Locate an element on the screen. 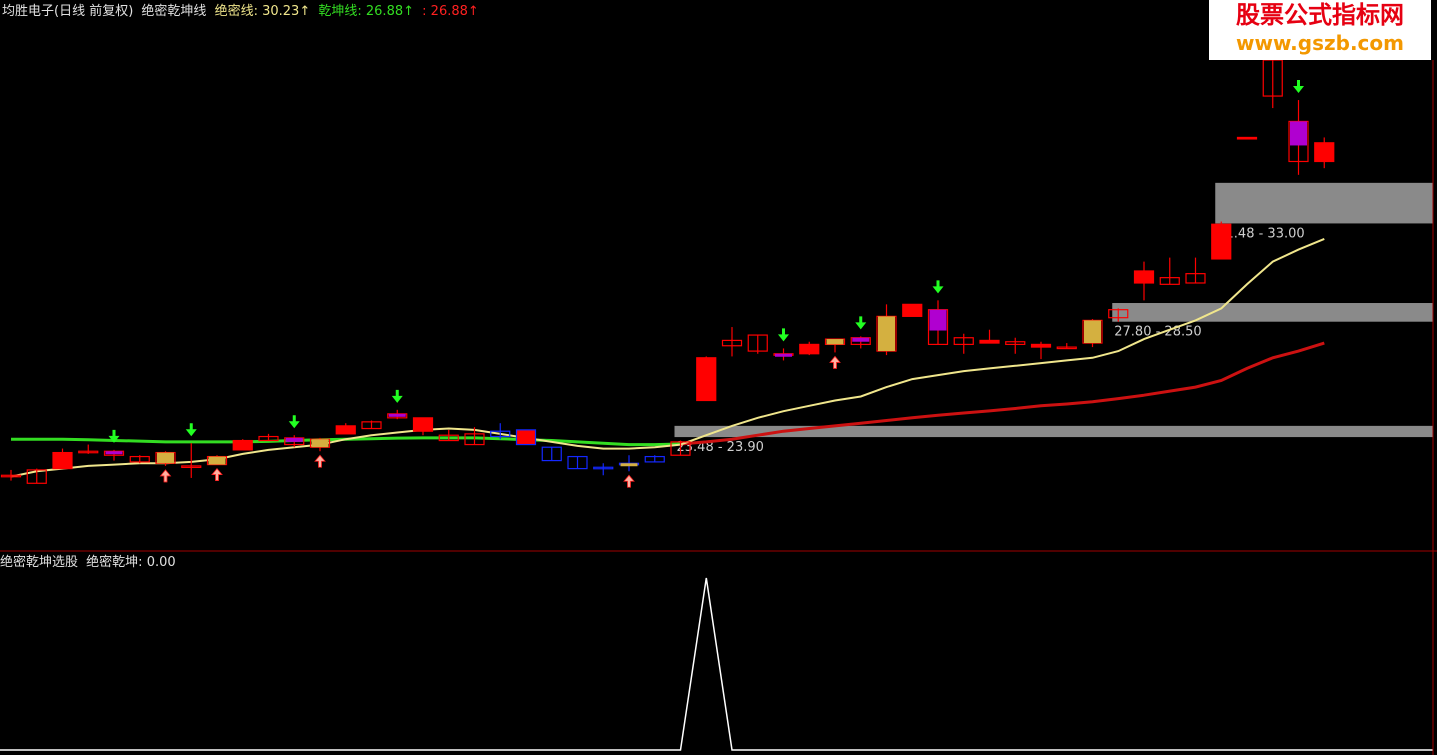 The height and width of the screenshot is (755, 1437). watermark-logo: 股票公式指标网 www.gszb.com is located at coordinates (1320, 30).